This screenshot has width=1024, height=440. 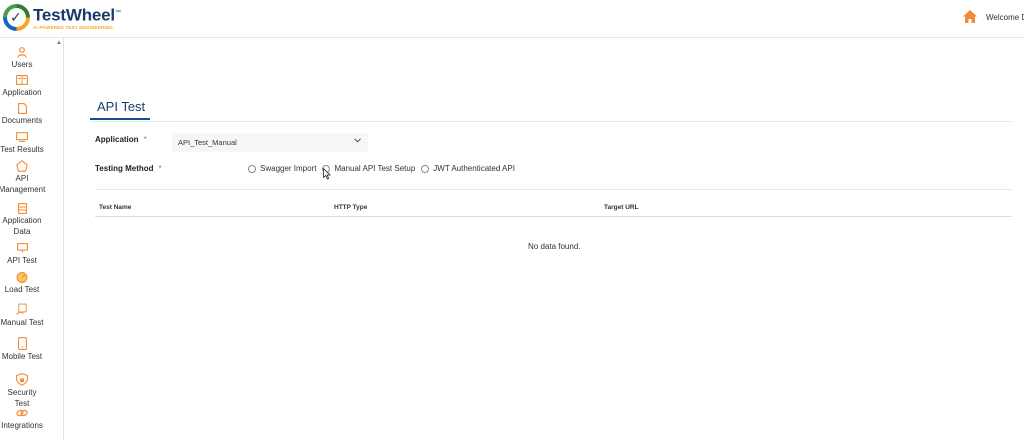 What do you see at coordinates (970, 17) in the screenshot?
I see `home-icon` at bounding box center [970, 17].